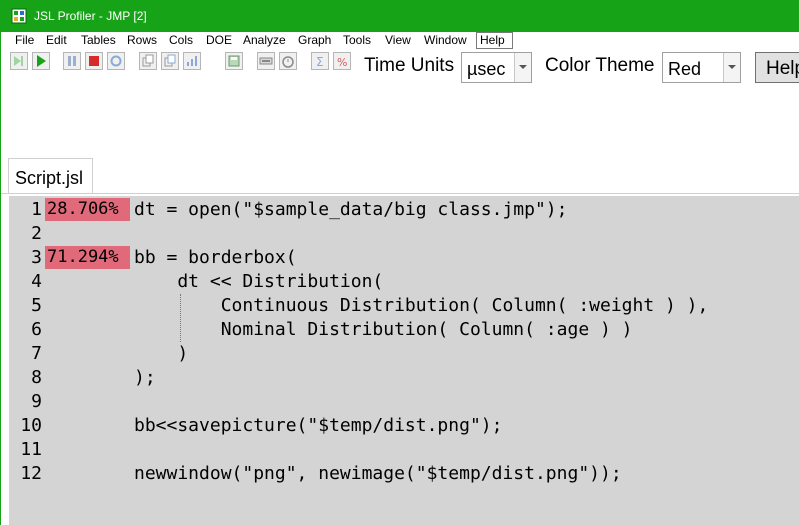  What do you see at coordinates (94, 61) in the screenshot?
I see `stop-icon` at bounding box center [94, 61].